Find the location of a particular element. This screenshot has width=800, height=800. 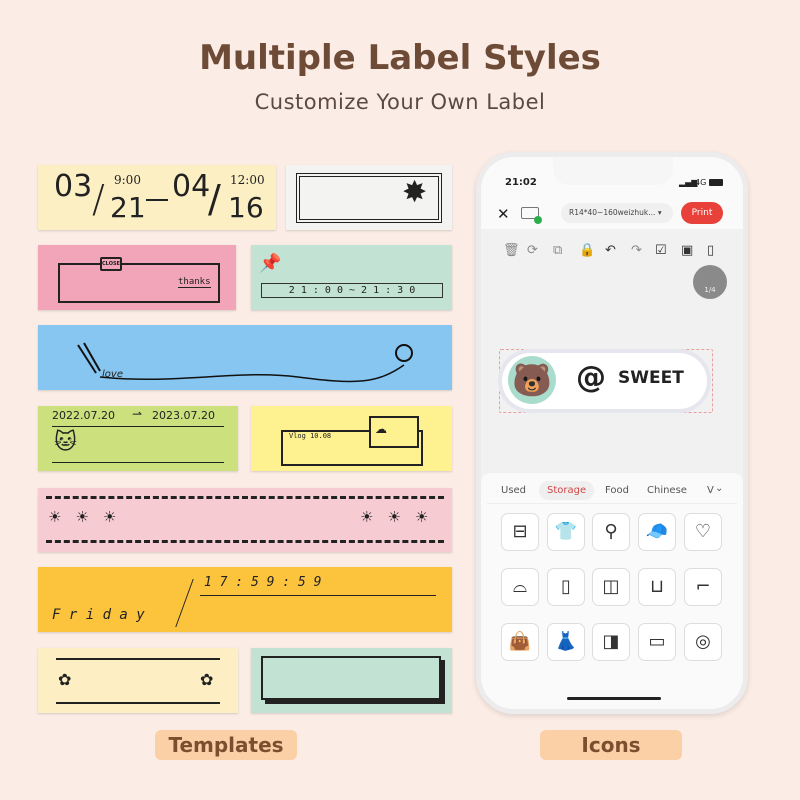

label-canvas: 🐻 @ SWEET is located at coordinates (606, 381).